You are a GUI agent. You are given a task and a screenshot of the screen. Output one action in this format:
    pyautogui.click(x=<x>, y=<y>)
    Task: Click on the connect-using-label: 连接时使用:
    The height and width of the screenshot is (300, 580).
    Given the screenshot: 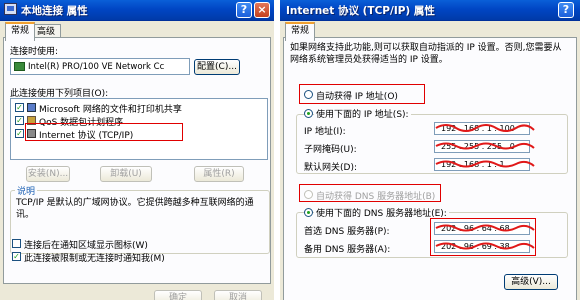 What is the action you would take?
    pyautogui.click(x=34, y=52)
    